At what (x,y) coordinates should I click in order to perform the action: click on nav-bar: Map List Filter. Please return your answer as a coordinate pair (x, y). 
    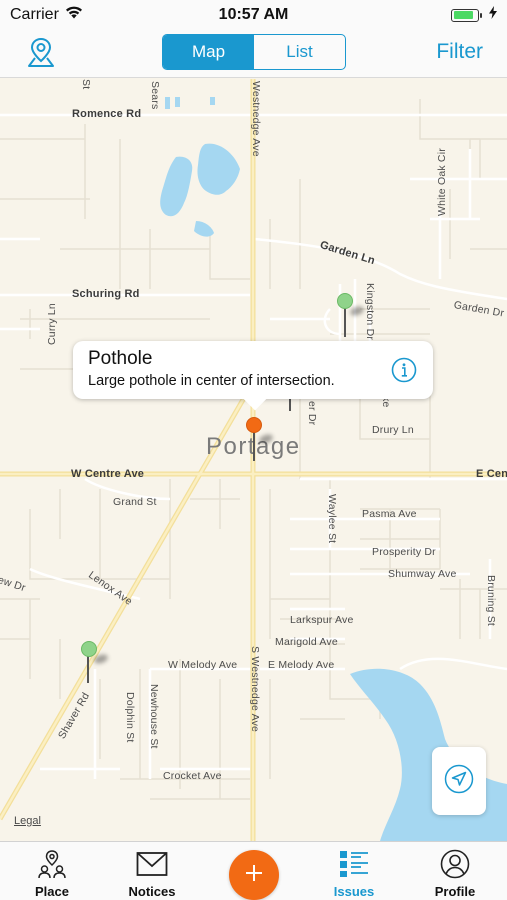
    Looking at the image, I should click on (253, 54).